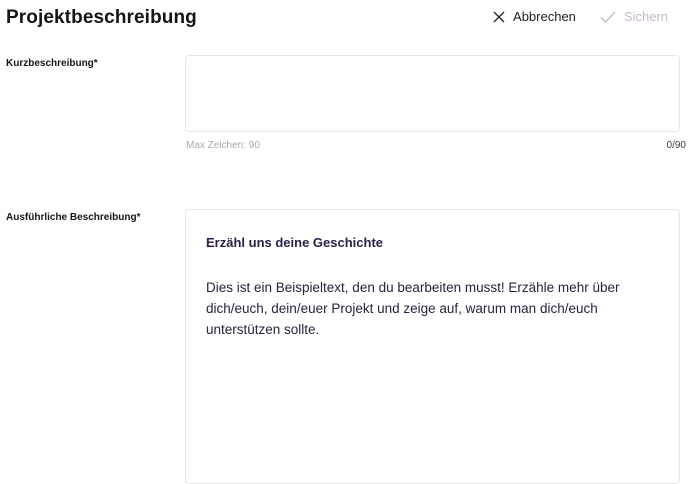 The width and height of the screenshot is (696, 484). I want to click on cancel-button: Abbrechen, so click(534, 16).